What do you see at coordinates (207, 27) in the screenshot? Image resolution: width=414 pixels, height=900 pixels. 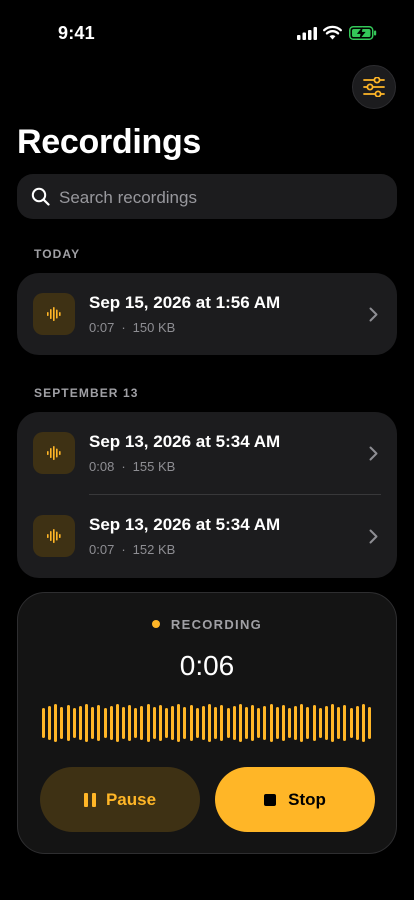 I see `status-bar: 9:41` at bounding box center [207, 27].